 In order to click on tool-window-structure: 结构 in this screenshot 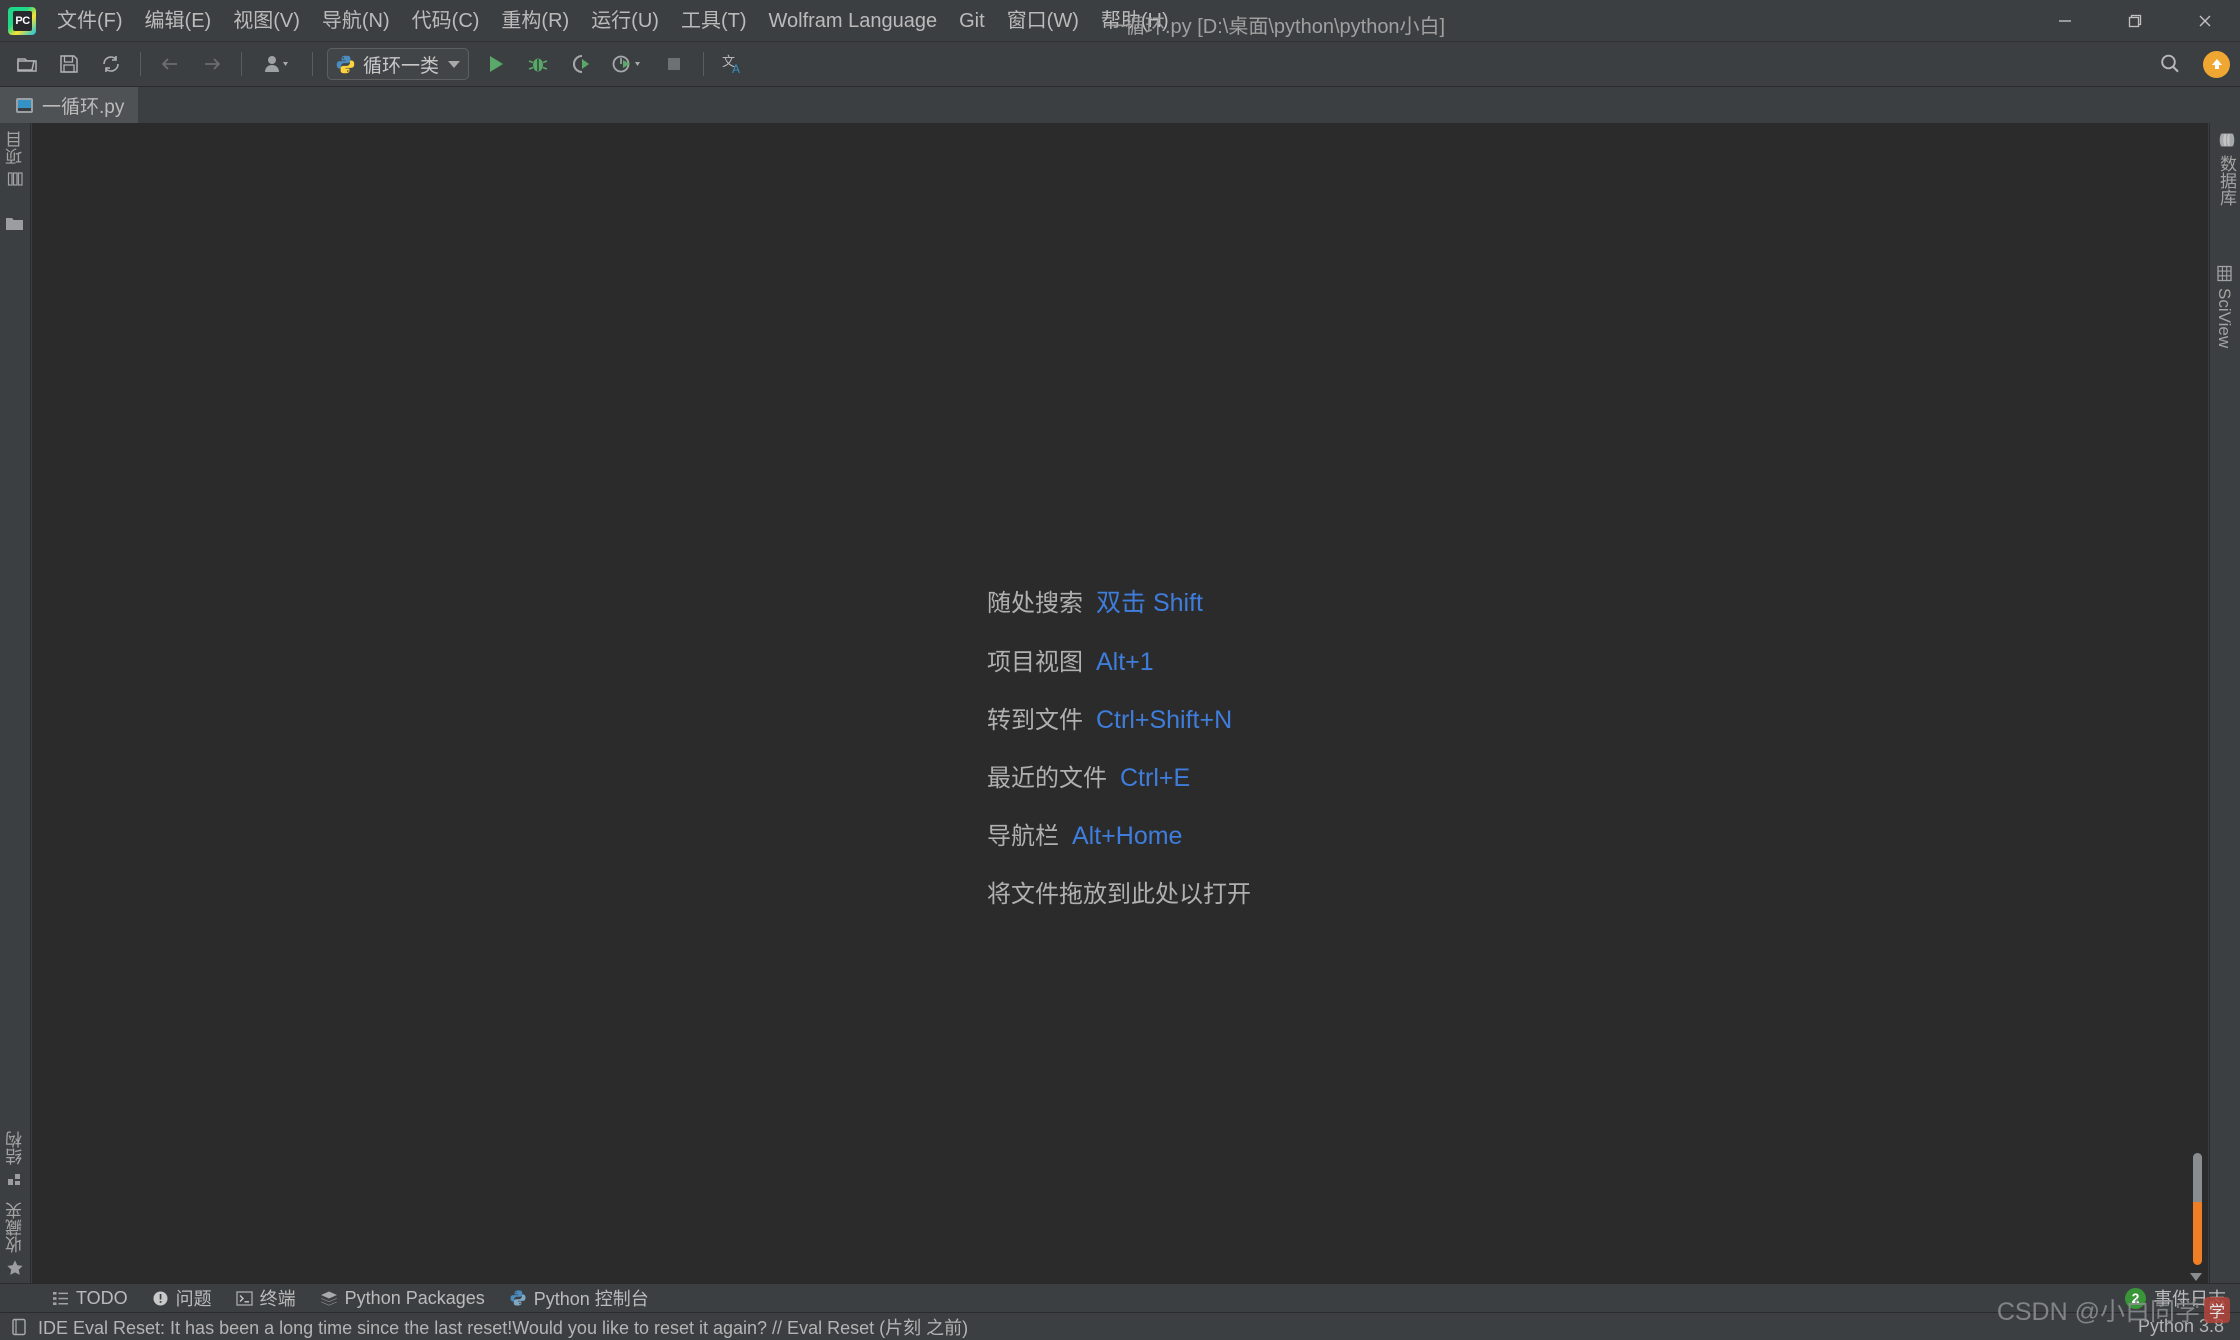, I will do `click(15, 1159)`.